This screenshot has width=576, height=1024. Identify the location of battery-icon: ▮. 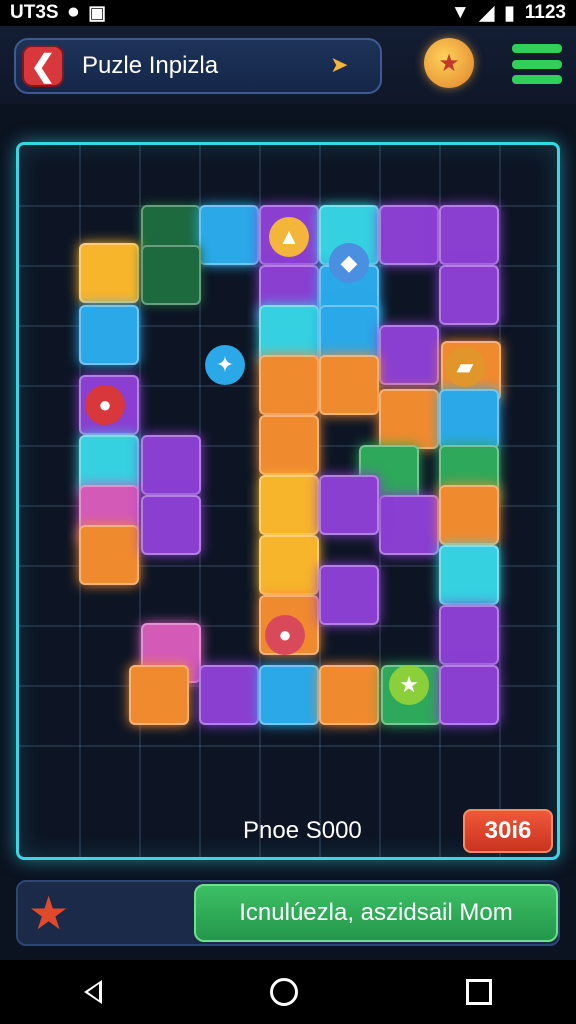
(509, 13).